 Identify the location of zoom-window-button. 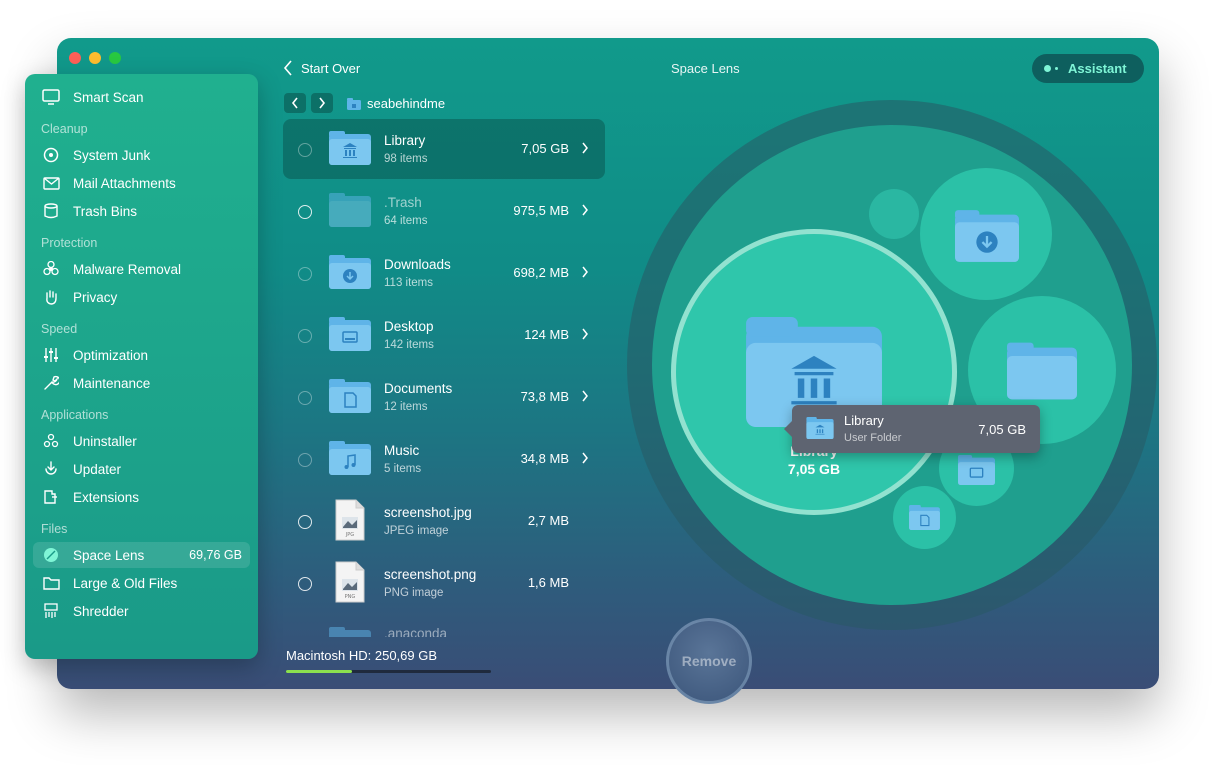
(115, 58).